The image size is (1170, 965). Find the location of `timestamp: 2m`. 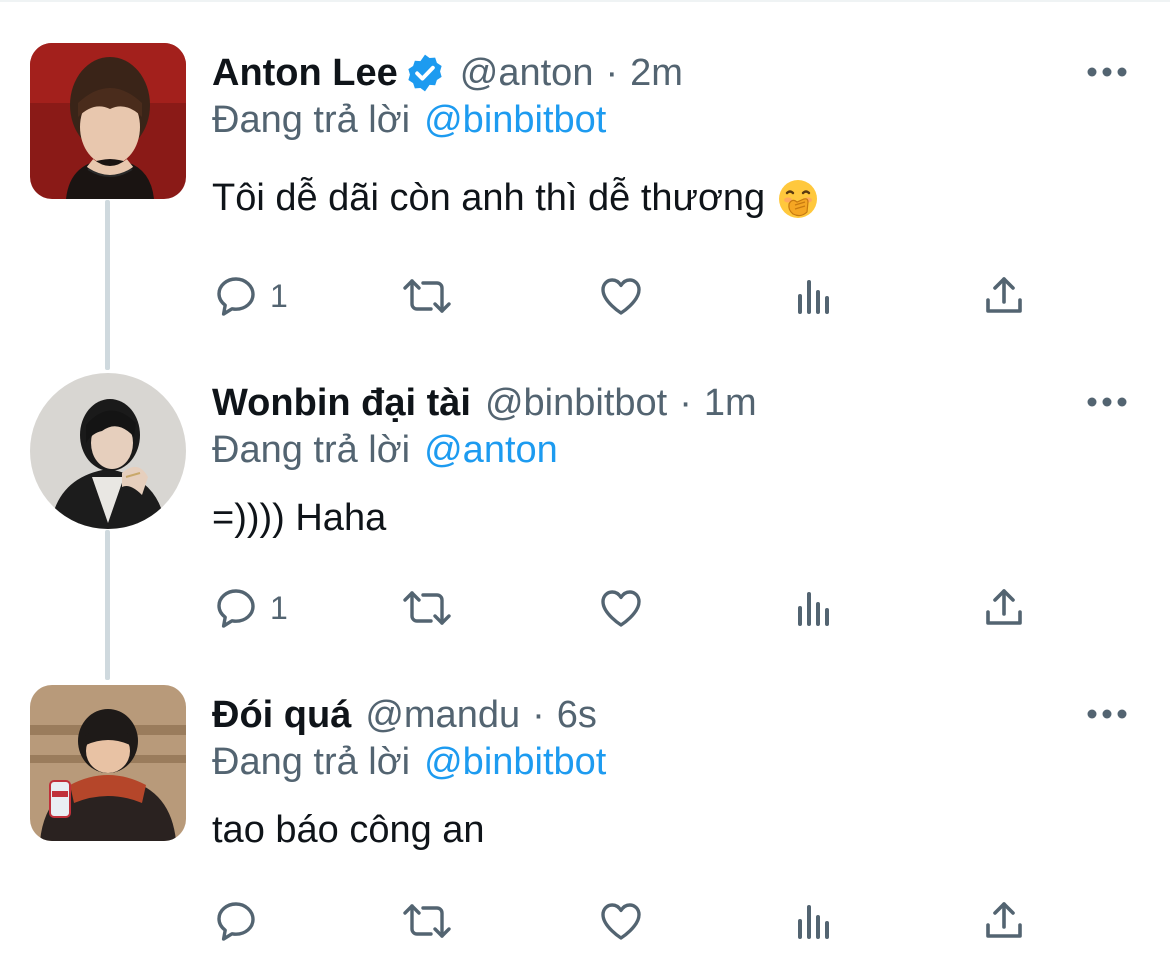

timestamp: 2m is located at coordinates (656, 73).